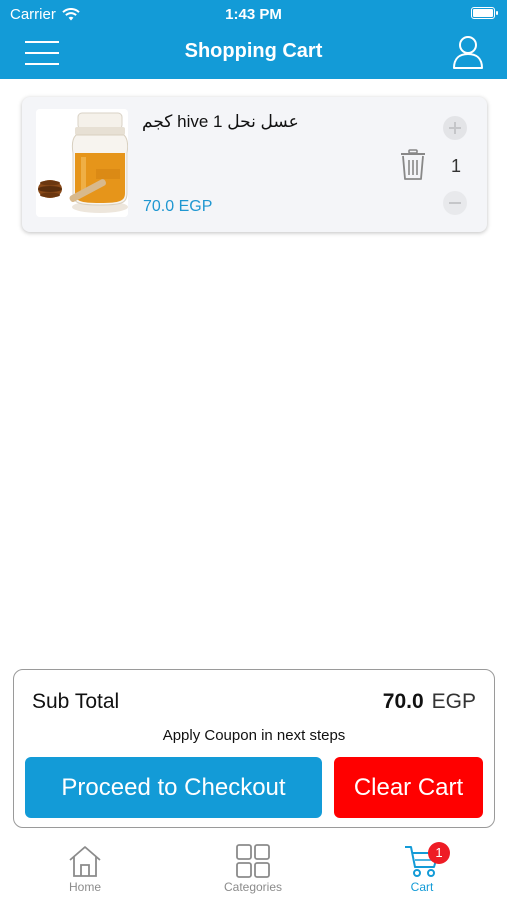 The width and height of the screenshot is (507, 900). I want to click on battery-icon, so click(484, 13).